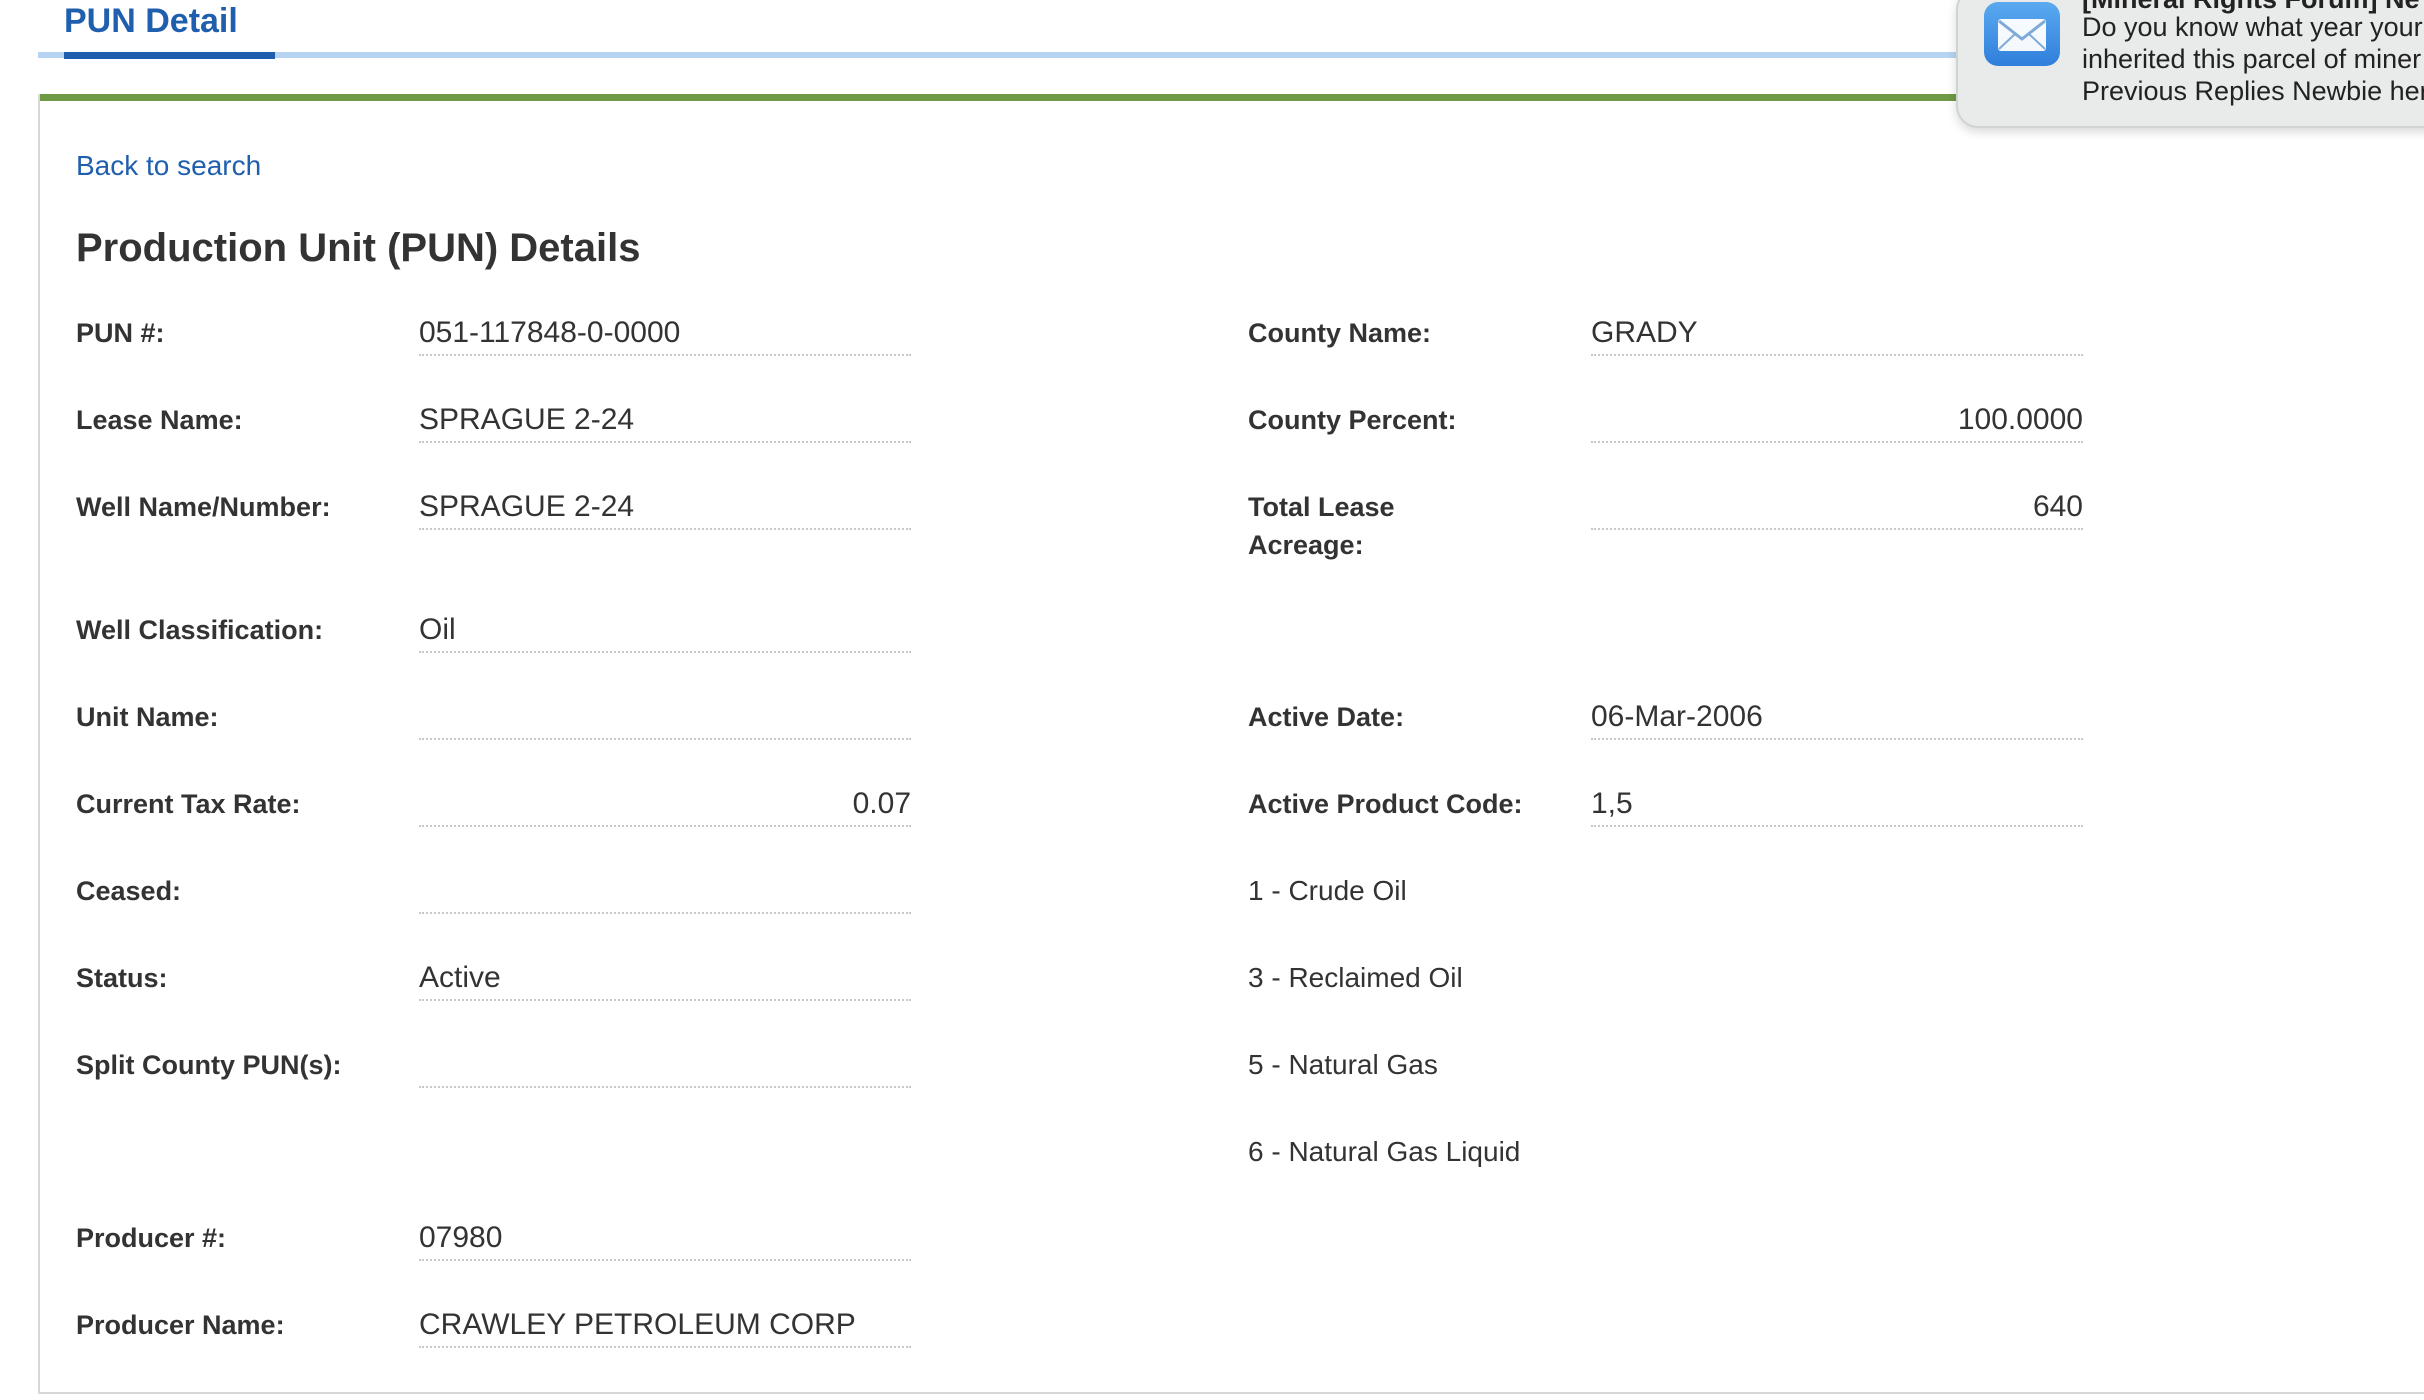 Image resolution: width=2424 pixels, height=1400 pixels. What do you see at coordinates (1343, 1064) in the screenshot?
I see `product-code-item: 5 - Natural Gas` at bounding box center [1343, 1064].